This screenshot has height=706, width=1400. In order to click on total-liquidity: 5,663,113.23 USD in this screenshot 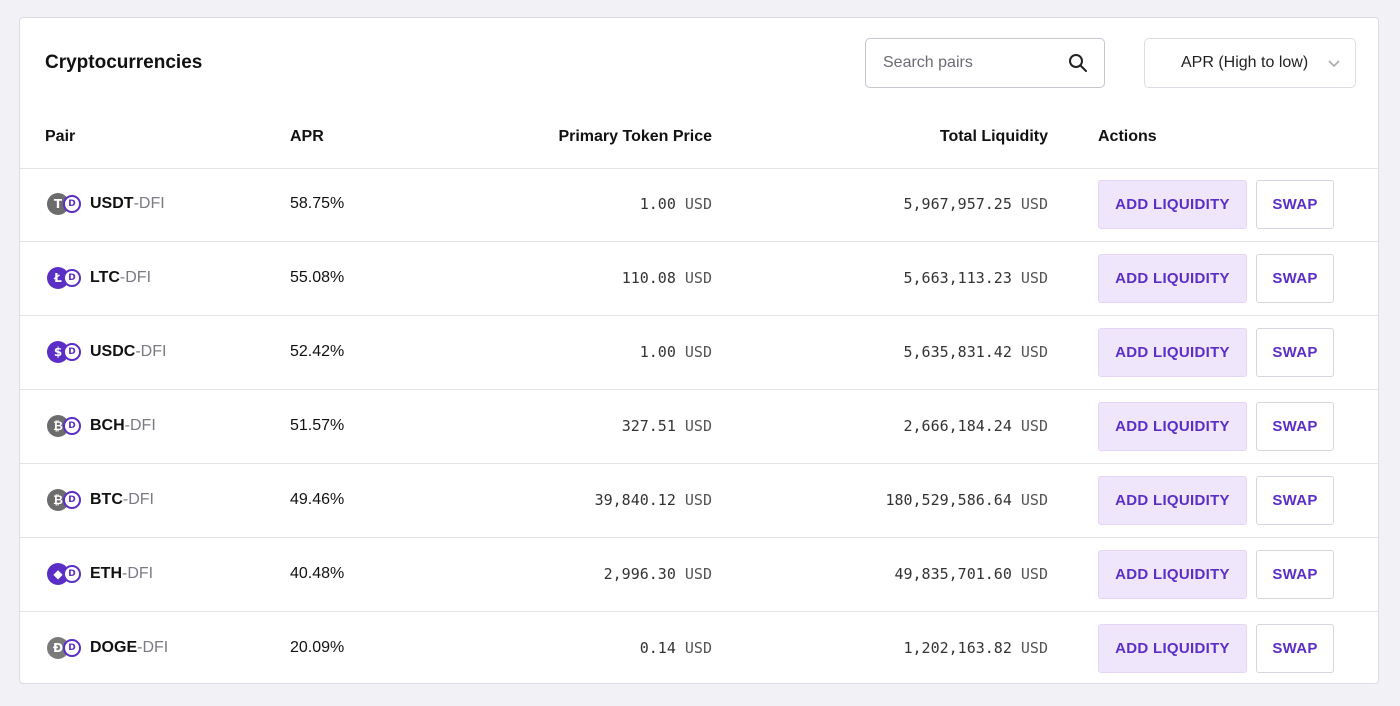, I will do `click(976, 278)`.